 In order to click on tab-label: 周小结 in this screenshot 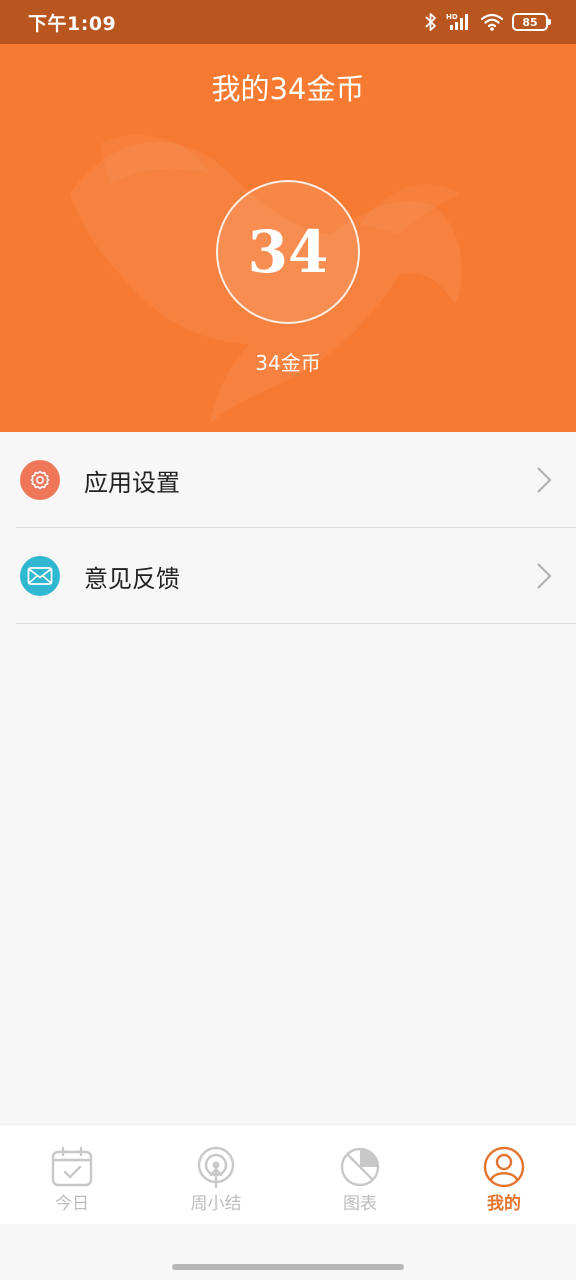, I will do `click(216, 1204)`.